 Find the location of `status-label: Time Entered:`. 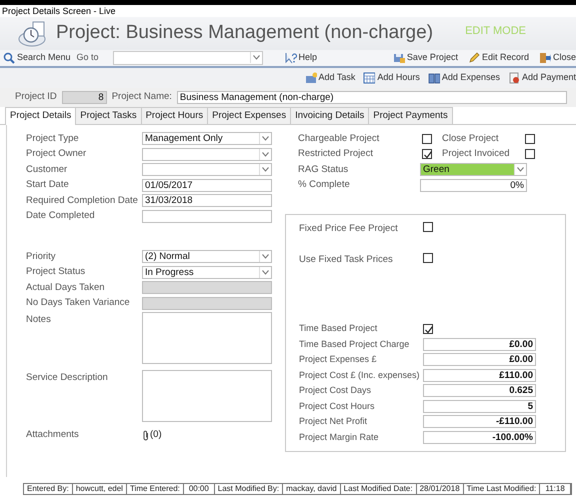

status-label: Time Entered: is located at coordinates (155, 489).